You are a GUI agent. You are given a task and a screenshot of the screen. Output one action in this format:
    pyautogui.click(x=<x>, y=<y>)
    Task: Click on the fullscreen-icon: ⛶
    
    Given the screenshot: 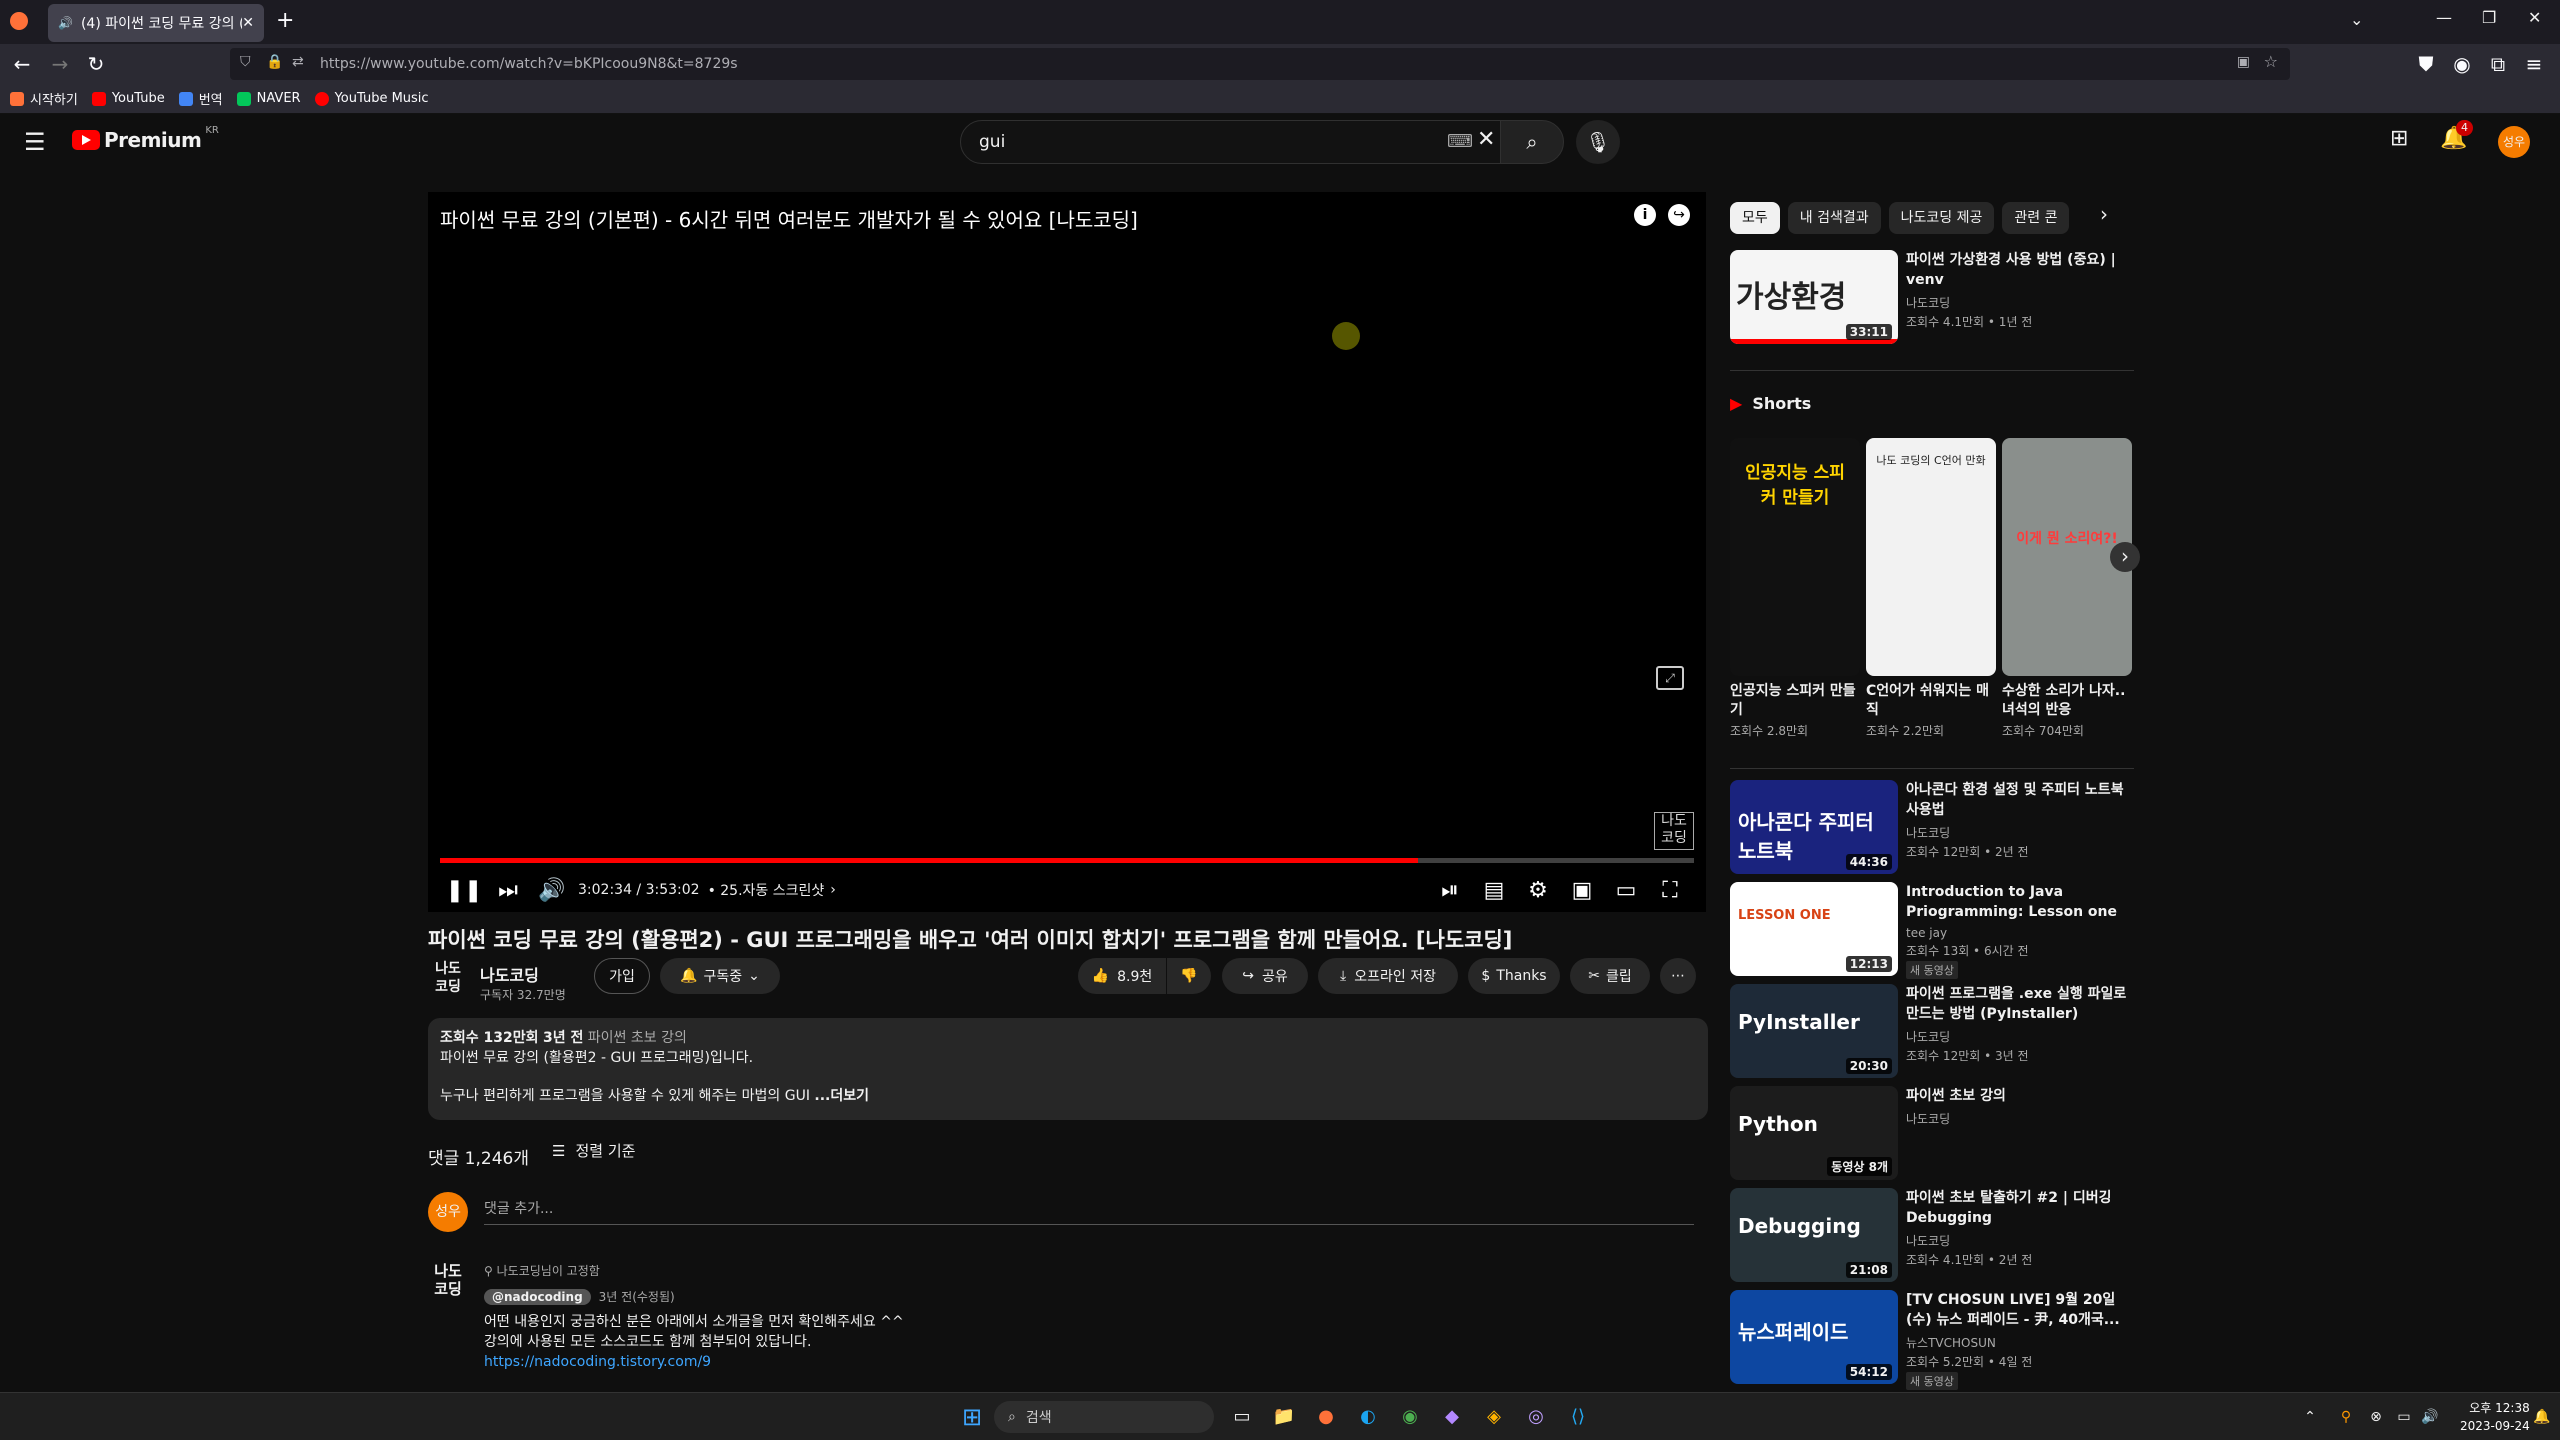 What is the action you would take?
    pyautogui.click(x=1670, y=890)
    